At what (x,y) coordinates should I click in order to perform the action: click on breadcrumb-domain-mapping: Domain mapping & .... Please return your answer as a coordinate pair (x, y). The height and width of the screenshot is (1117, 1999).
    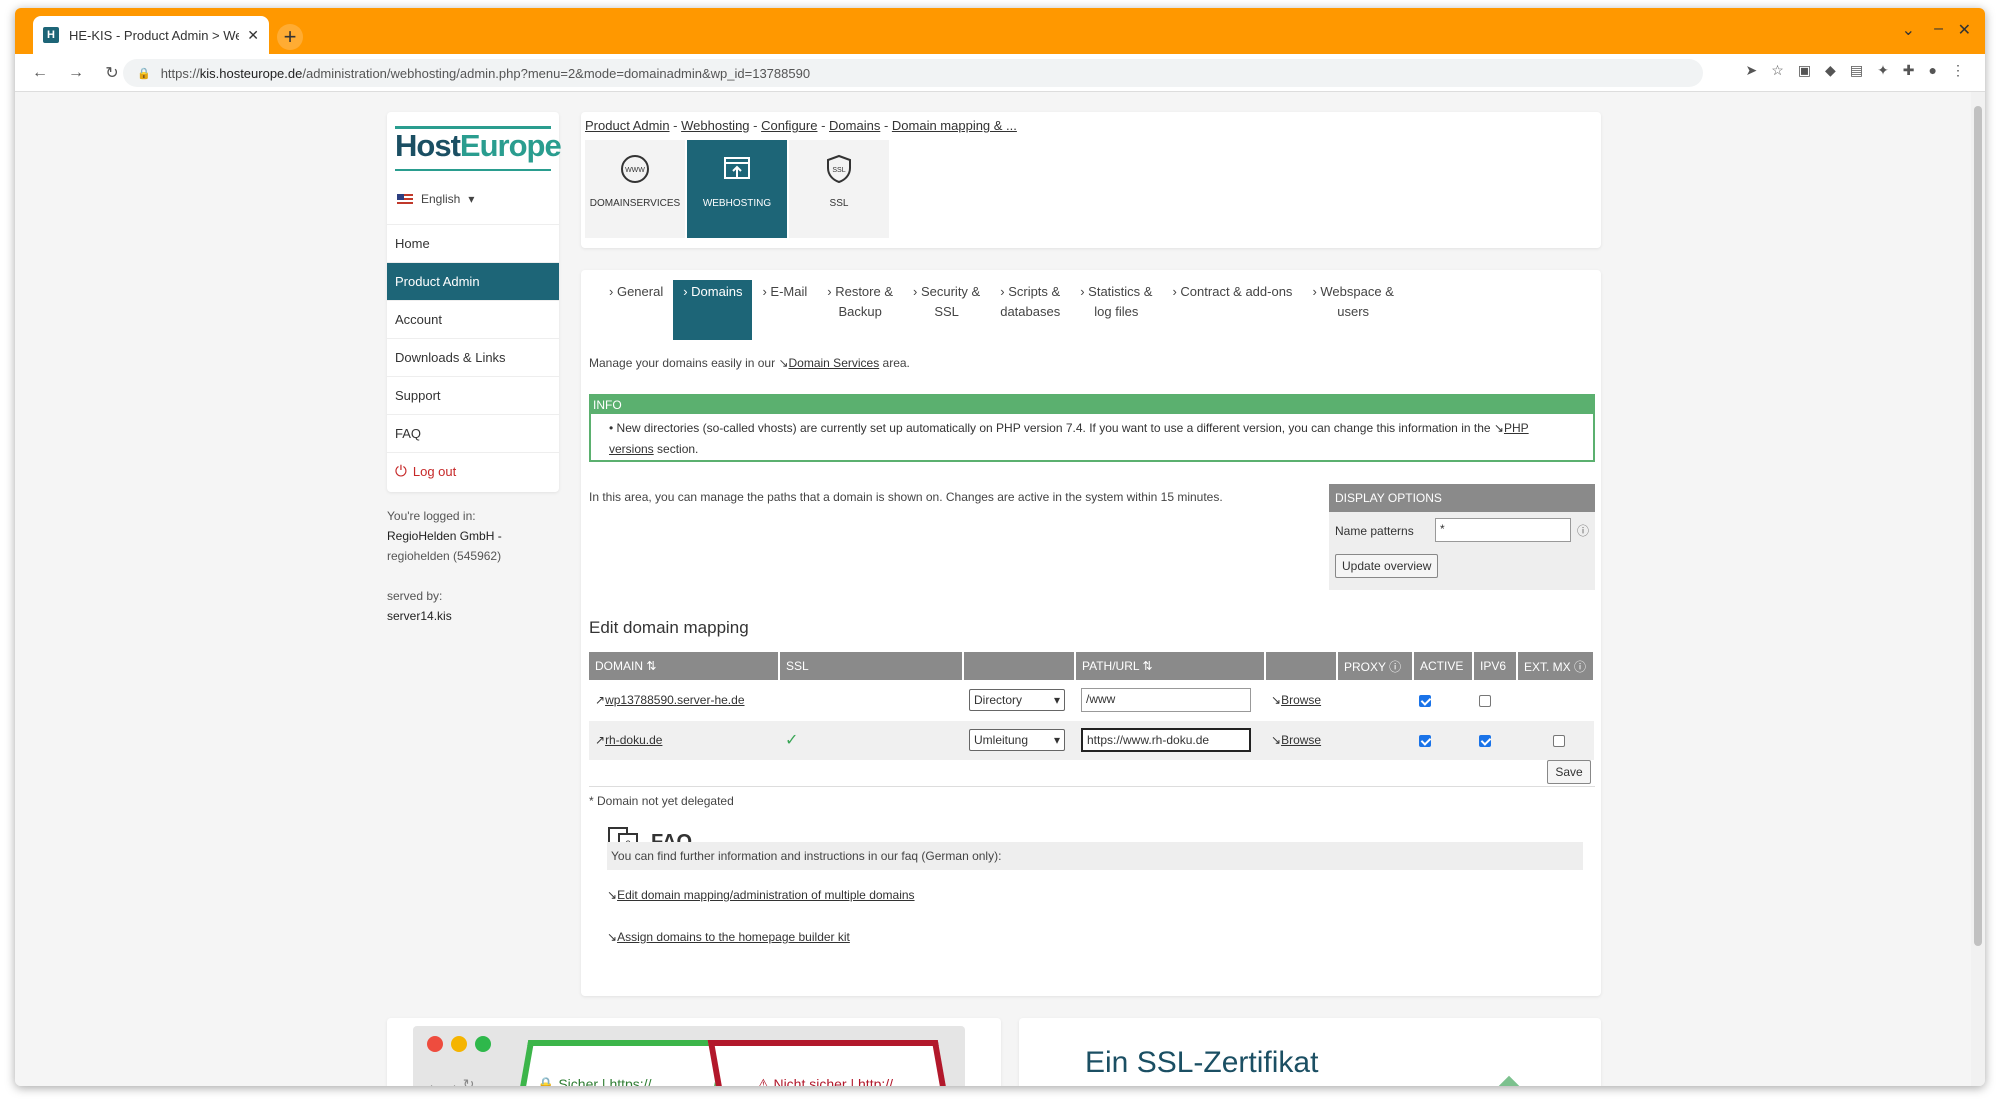
    Looking at the image, I should click on (954, 125).